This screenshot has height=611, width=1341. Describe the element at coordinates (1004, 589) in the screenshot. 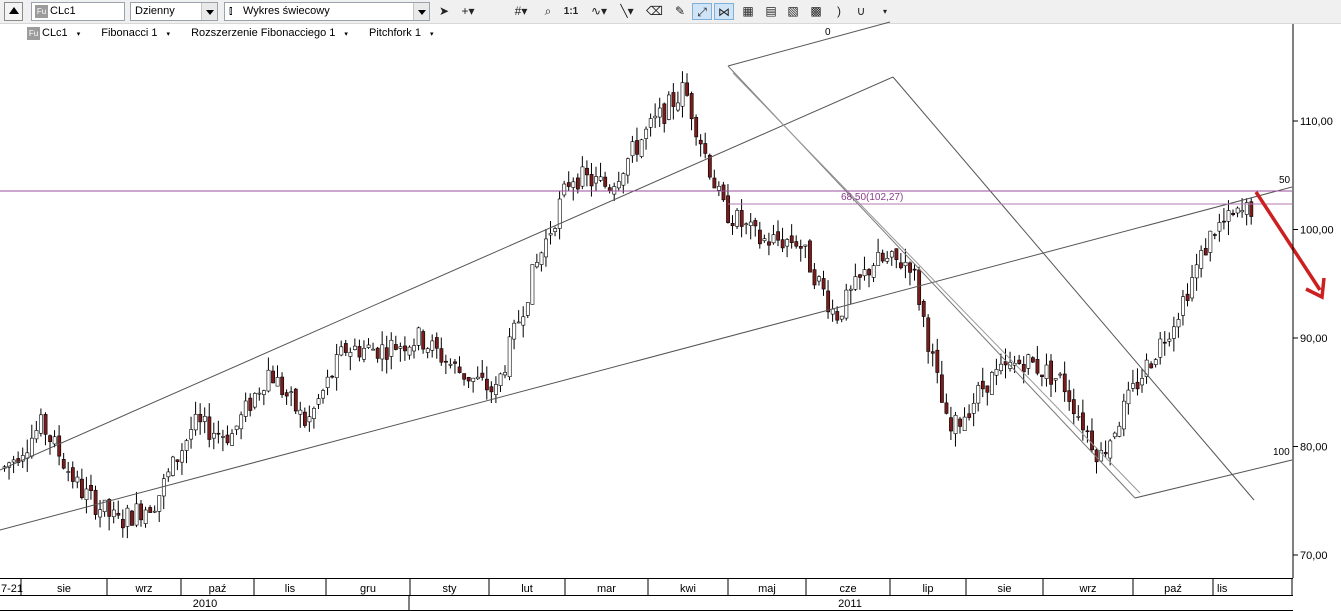

I see `month-label: sie` at that location.